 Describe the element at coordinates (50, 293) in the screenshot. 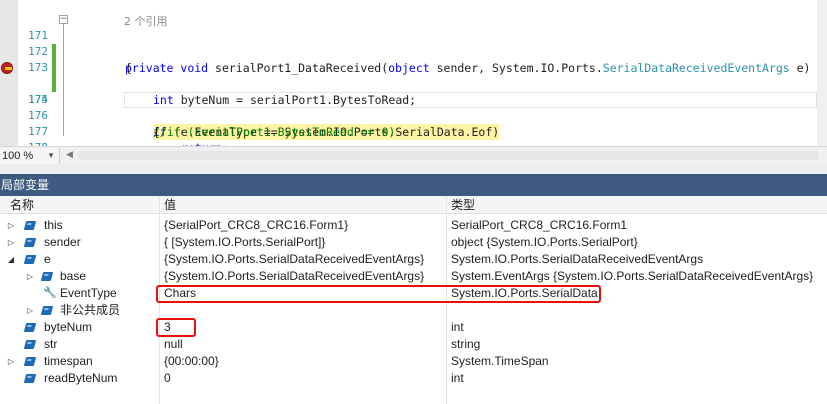

I see `property-wrench-icon: 🔧` at that location.